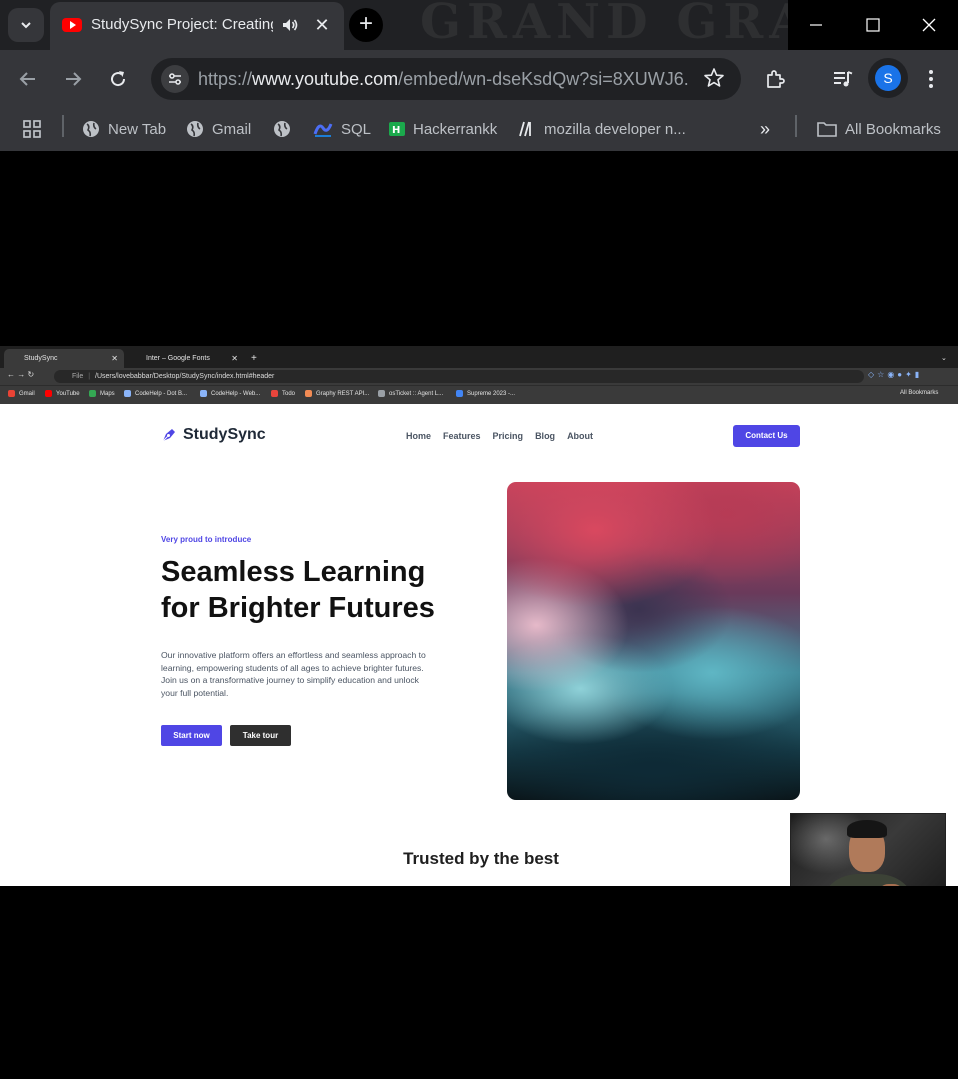 The width and height of the screenshot is (958, 1079). What do you see at coordinates (545, 436) in the screenshot?
I see `nav-blog: Blog` at bounding box center [545, 436].